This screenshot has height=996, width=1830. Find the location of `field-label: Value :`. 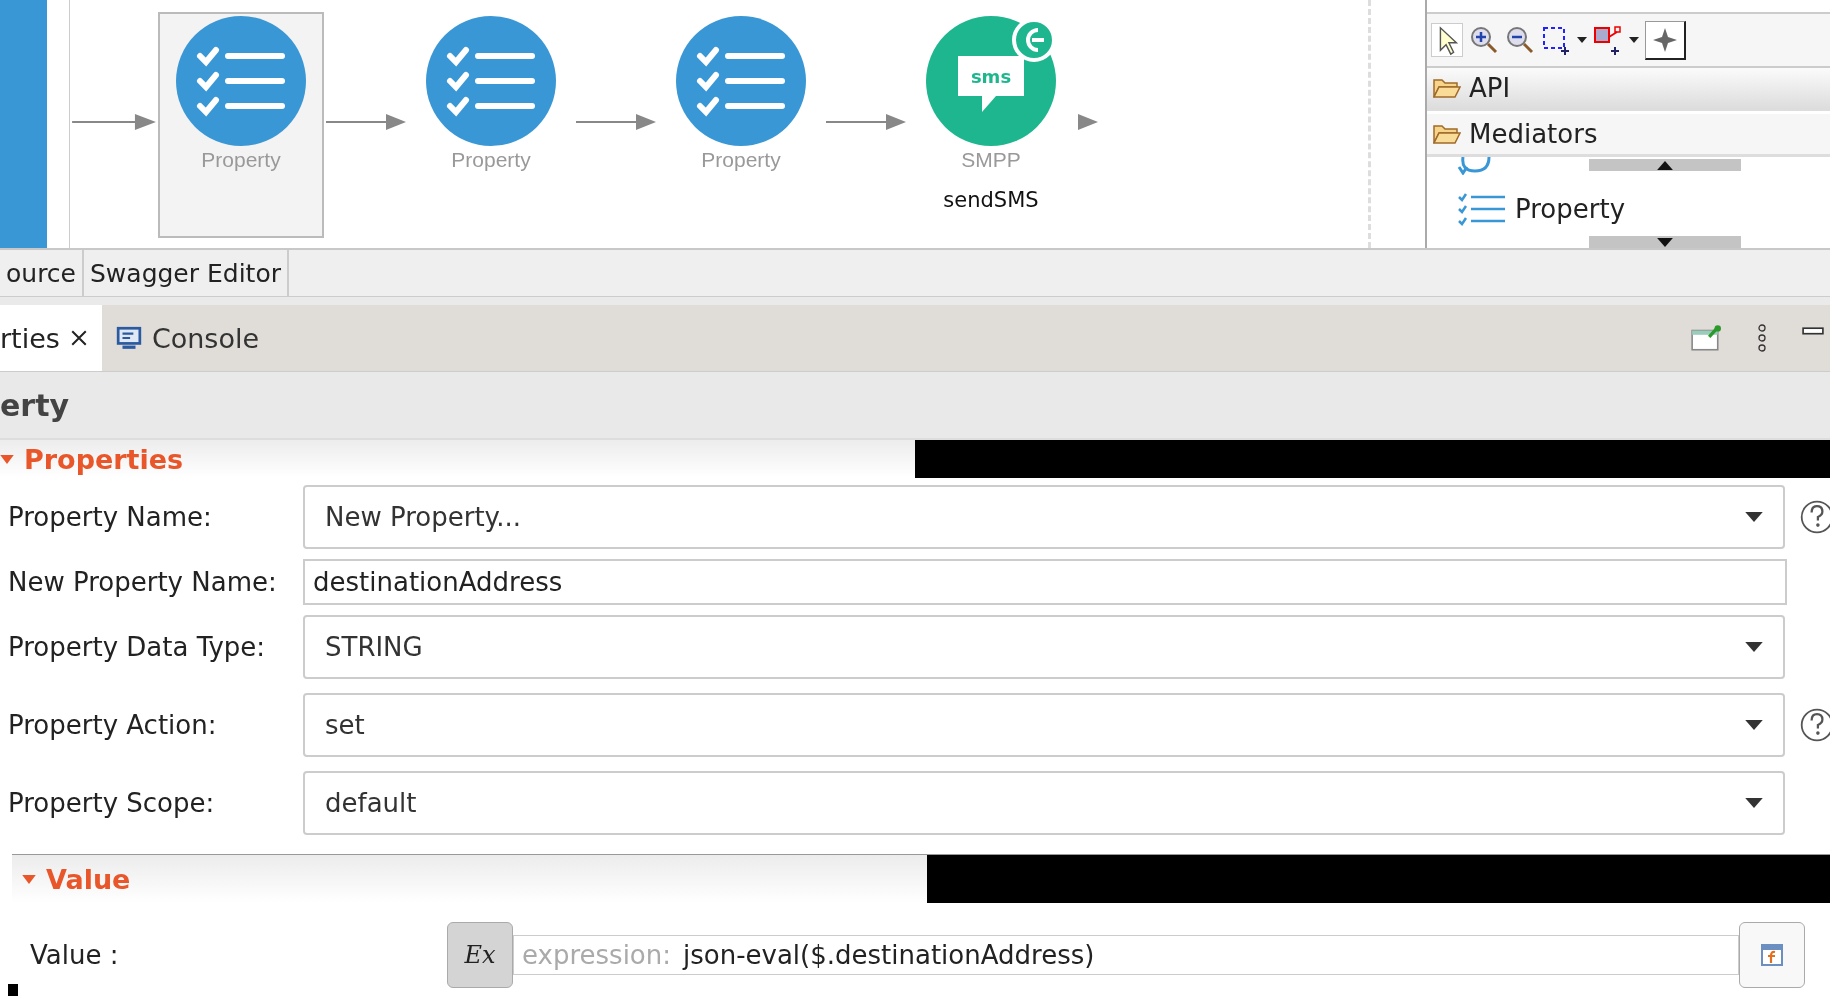

field-label: Value : is located at coordinates (74, 955).